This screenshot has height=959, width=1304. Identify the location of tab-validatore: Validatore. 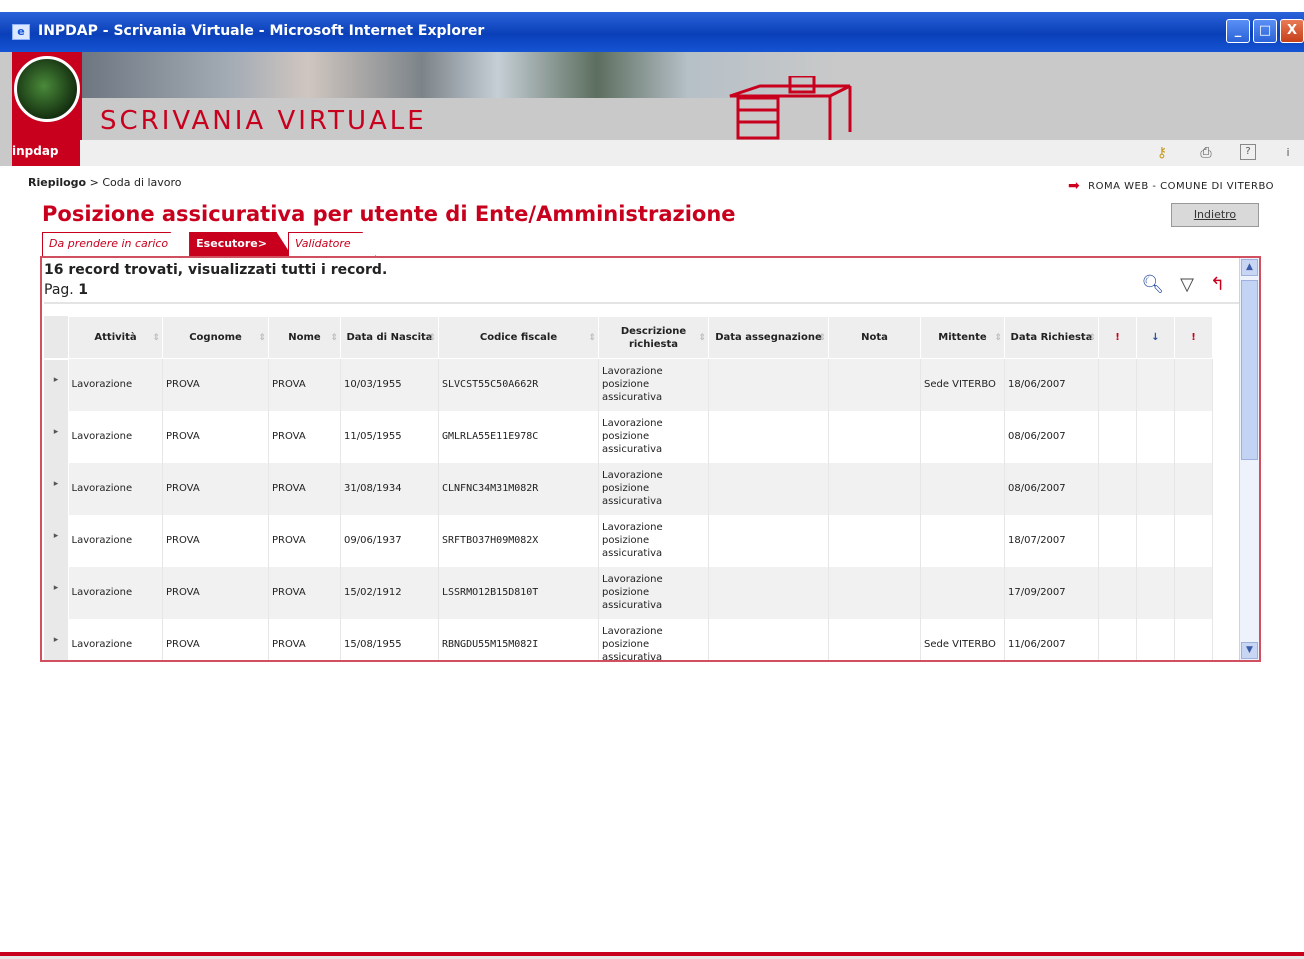
(331, 244).